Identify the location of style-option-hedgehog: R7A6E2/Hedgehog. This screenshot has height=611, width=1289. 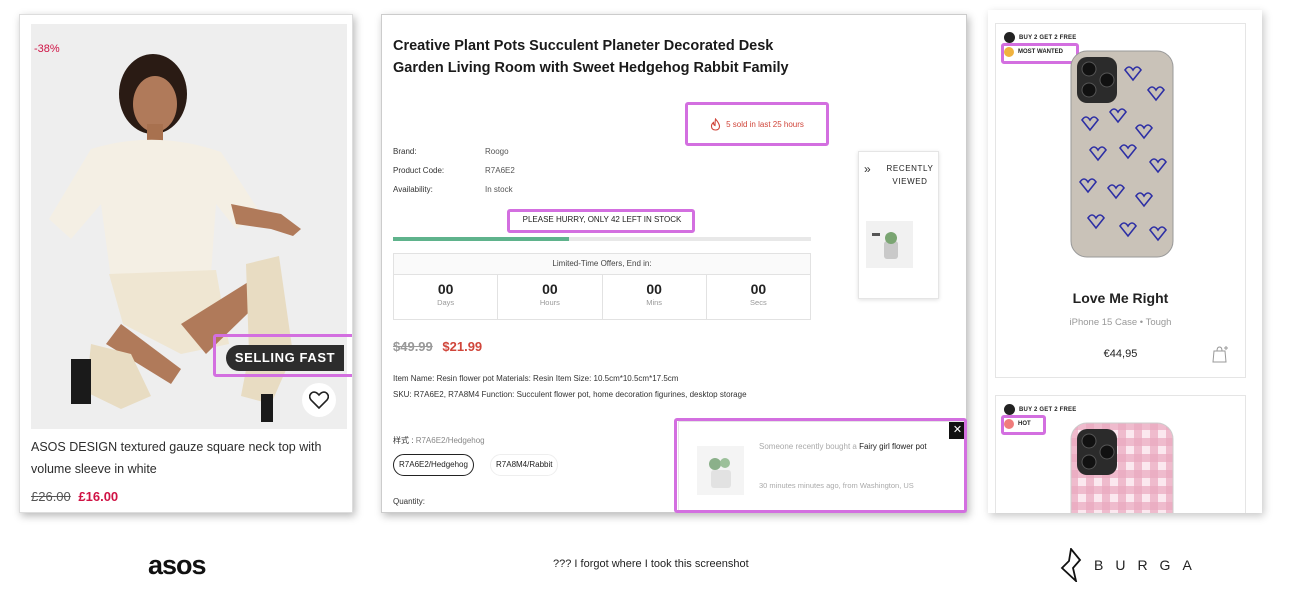
(433, 465).